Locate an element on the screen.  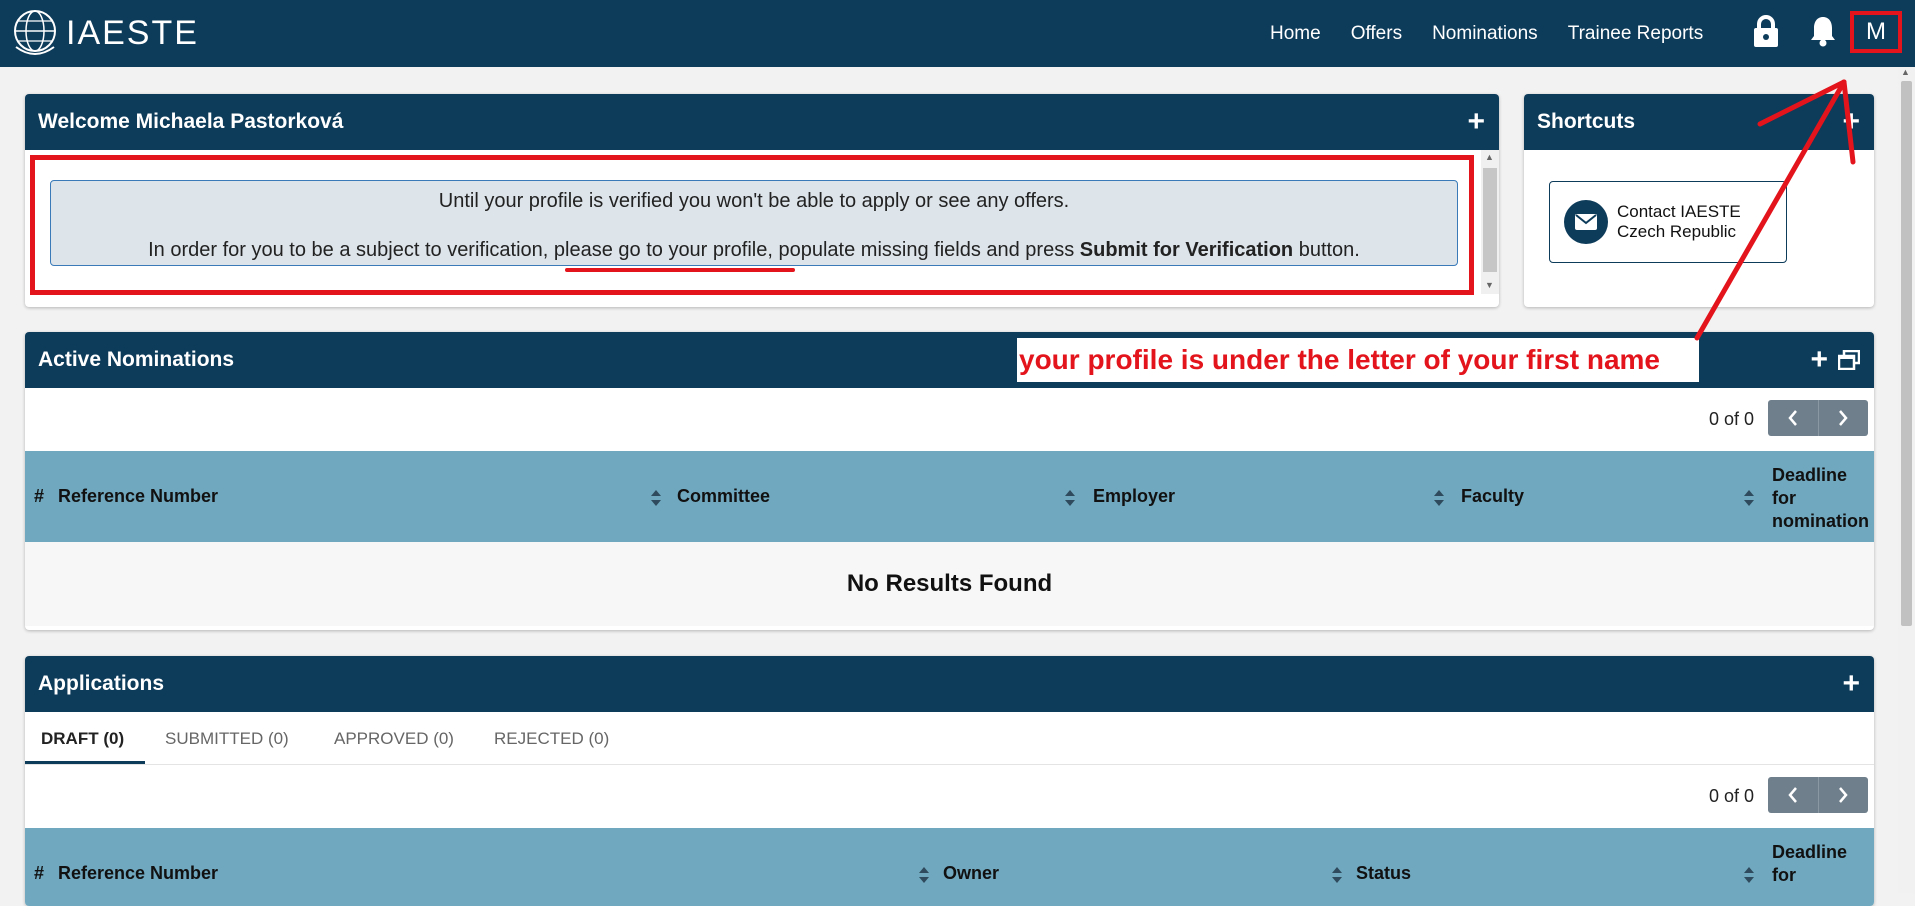
iaeste-logo: IAESTE is located at coordinates (105, 33).